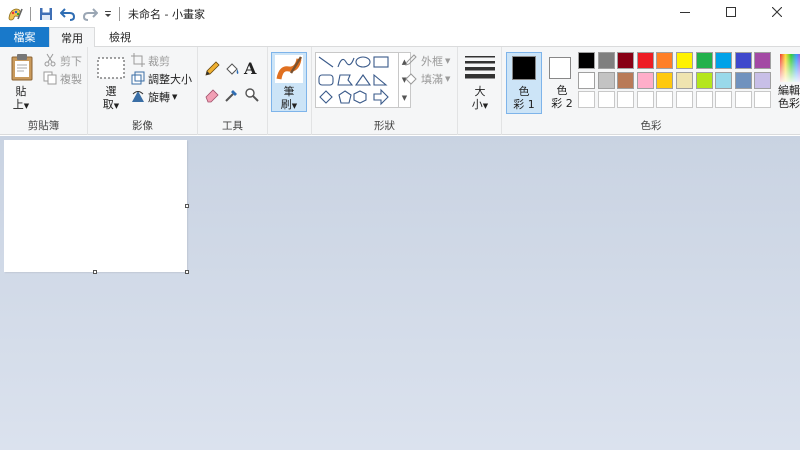 The image size is (800, 450). I want to click on ribbon-tabs: 檔案 常用 檢視, so click(400, 37).